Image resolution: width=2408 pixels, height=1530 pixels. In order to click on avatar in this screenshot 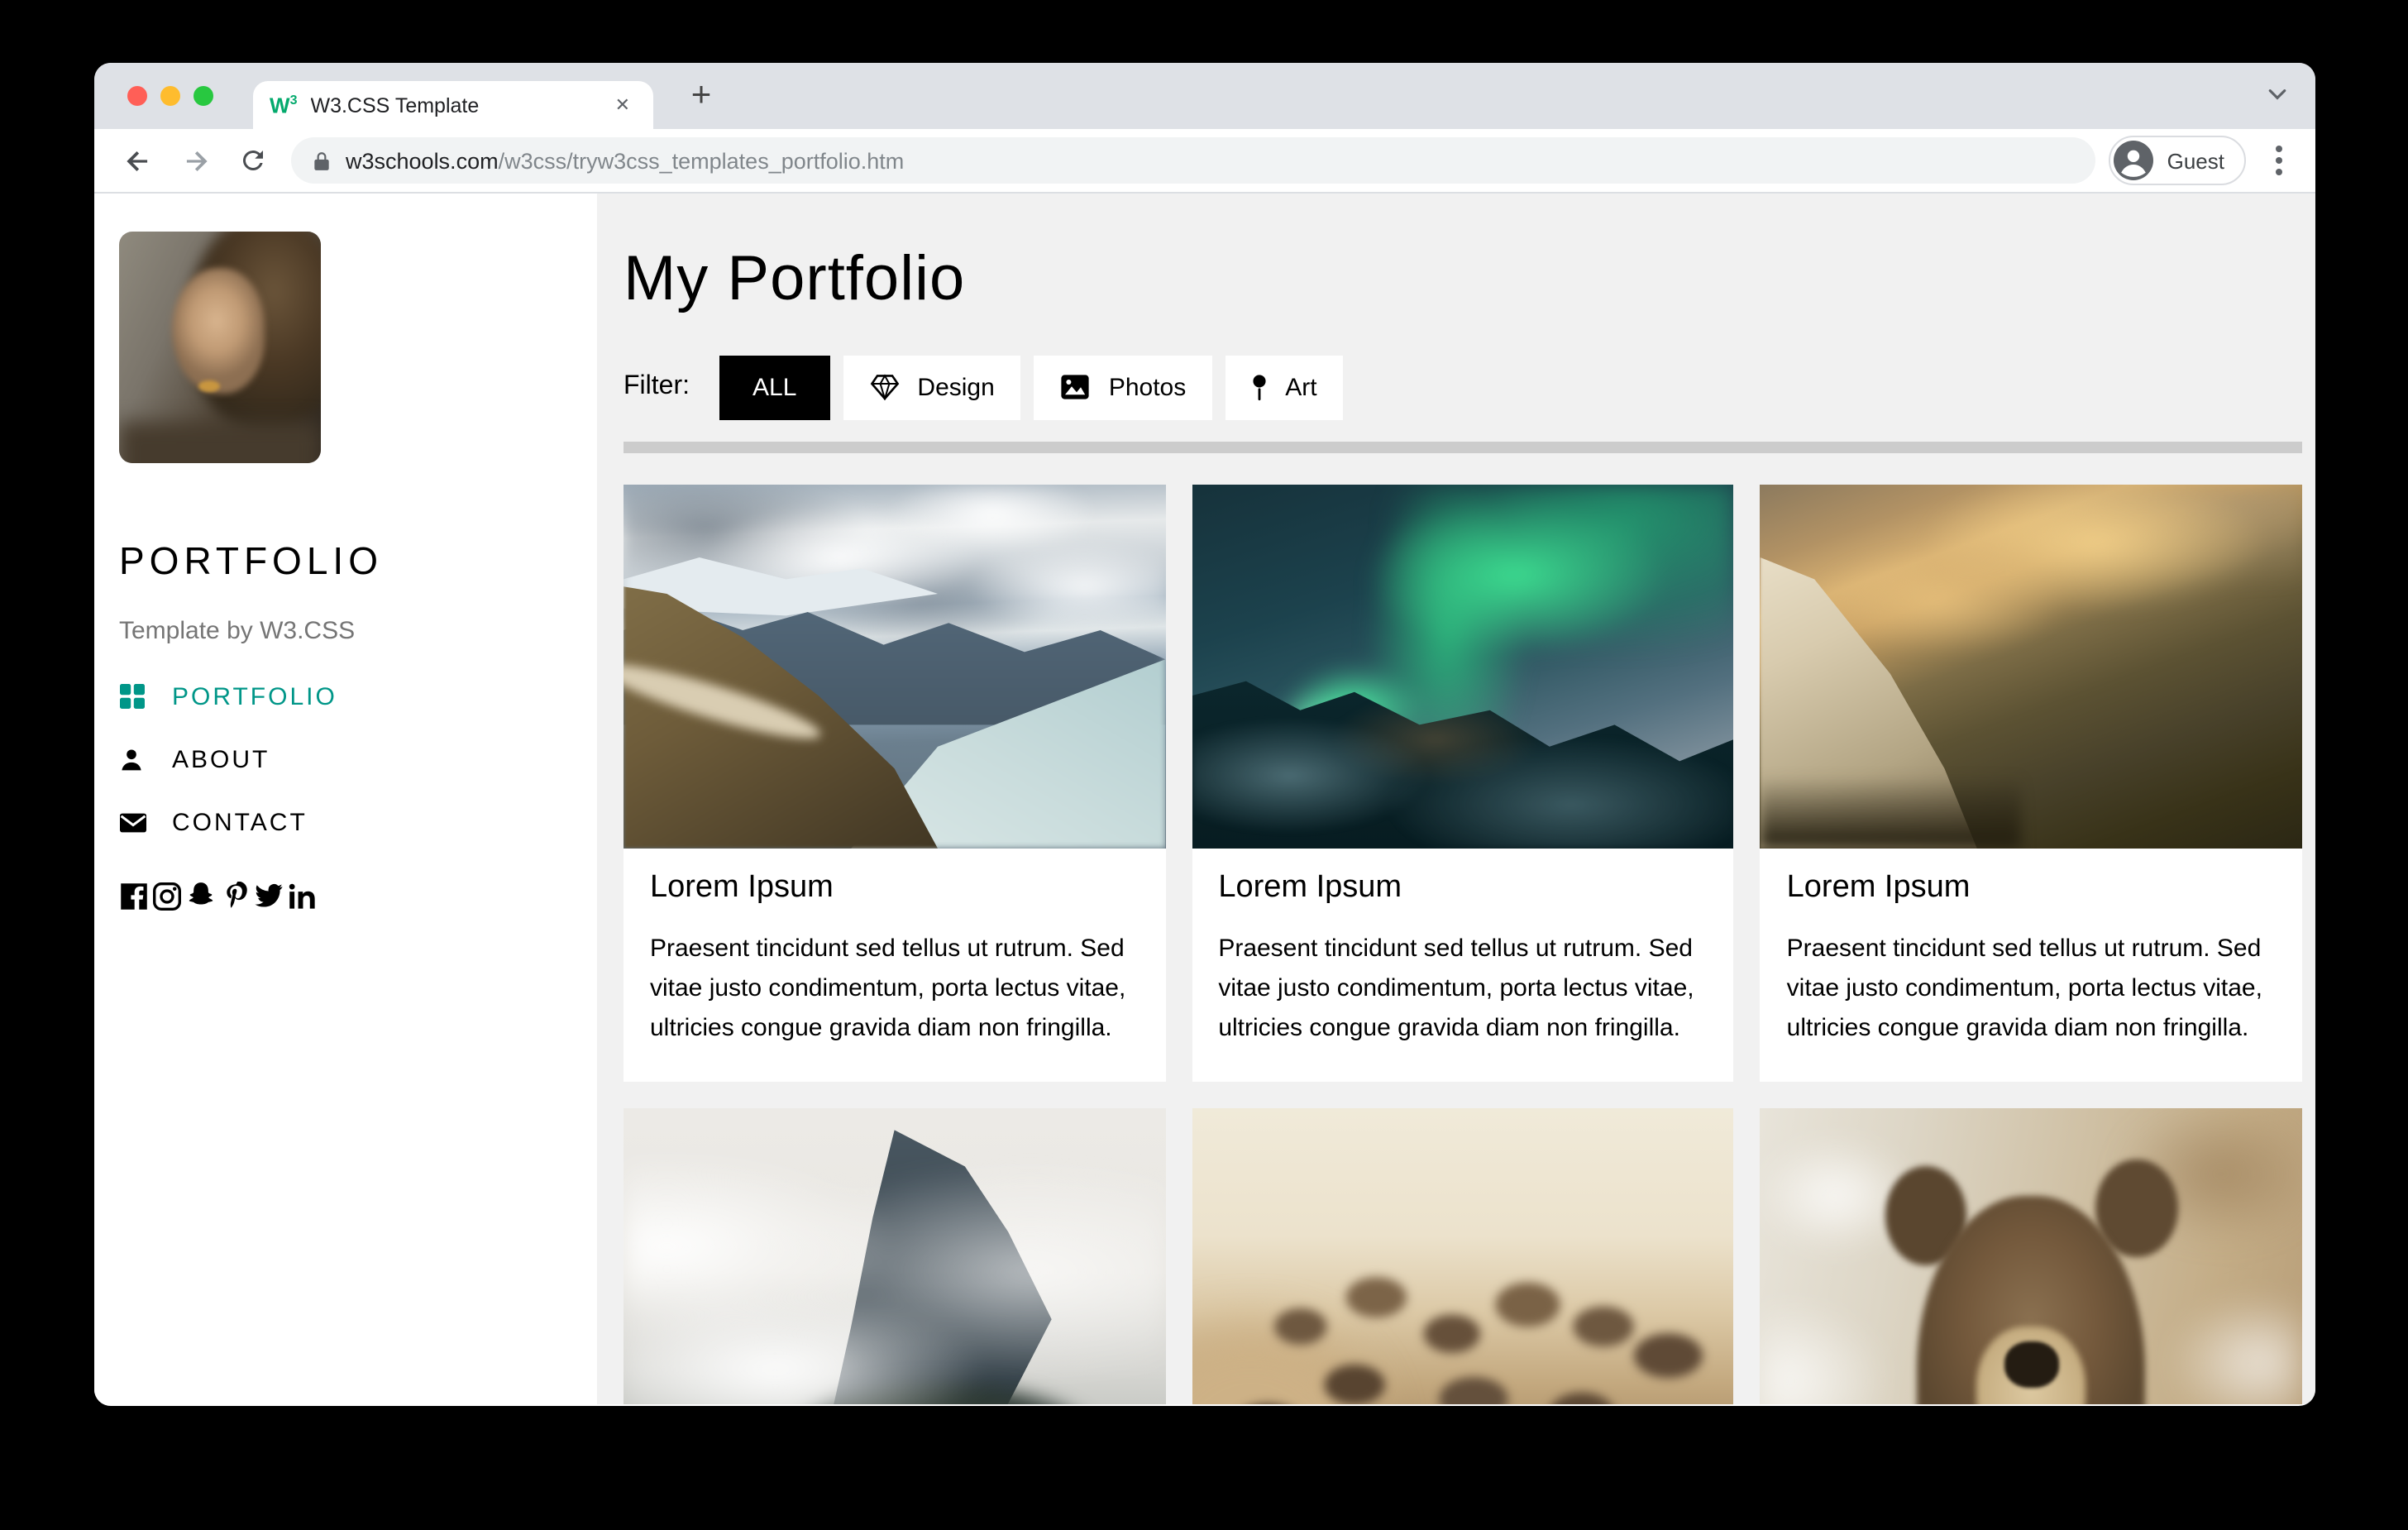, I will do `click(2134, 160)`.